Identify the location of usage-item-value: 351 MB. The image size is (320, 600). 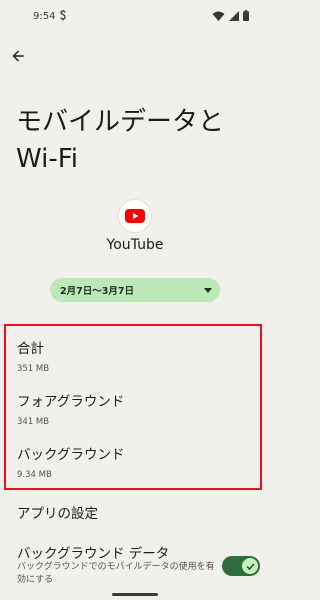
(33, 369).